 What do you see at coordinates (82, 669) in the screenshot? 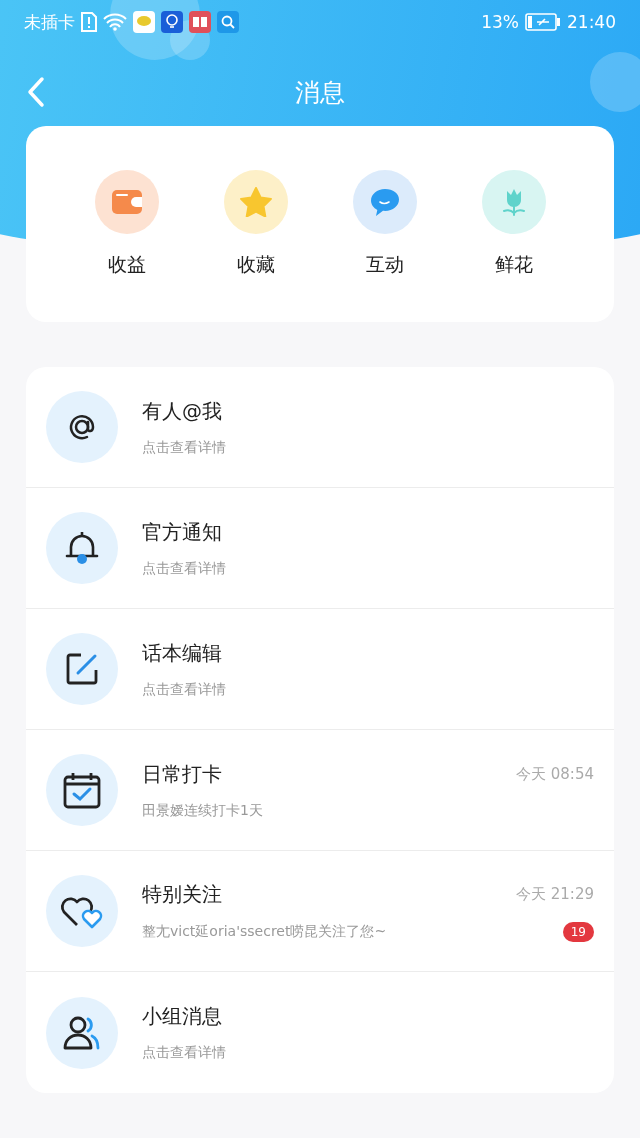
I see `edit-icon` at bounding box center [82, 669].